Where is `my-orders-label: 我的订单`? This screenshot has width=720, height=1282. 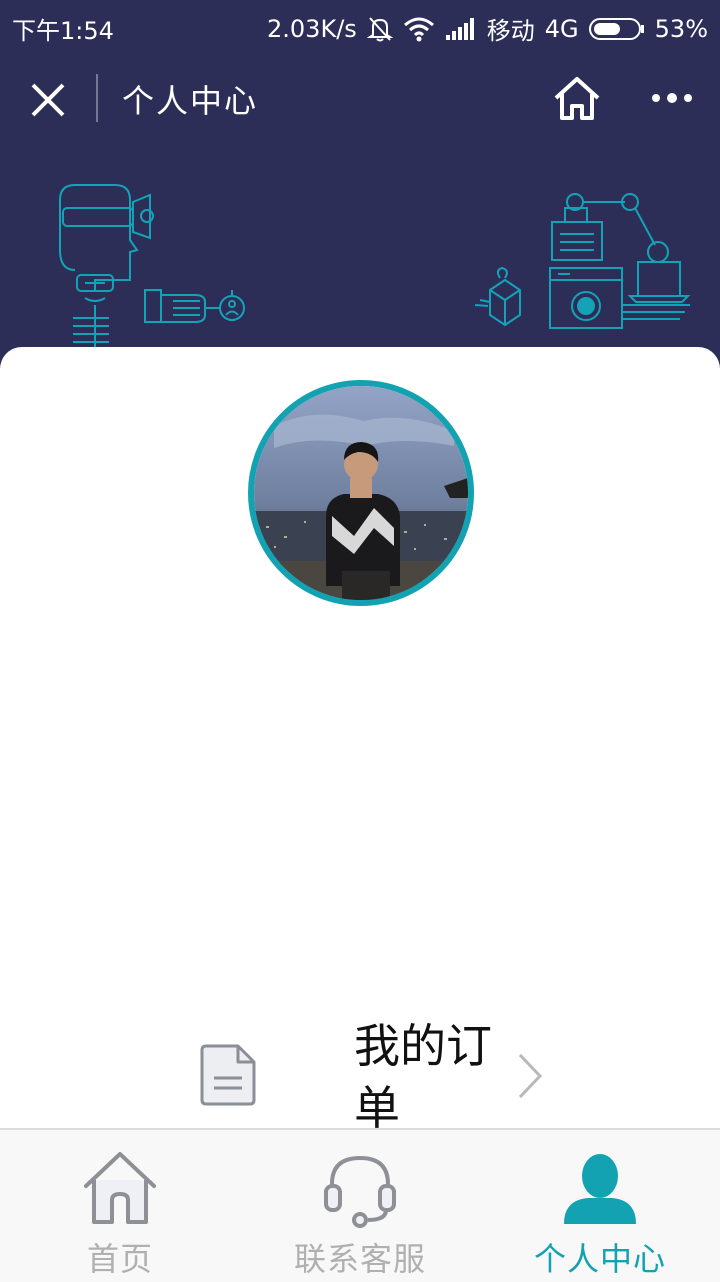
my-orders-label: 我的订单 is located at coordinates (423, 1077).